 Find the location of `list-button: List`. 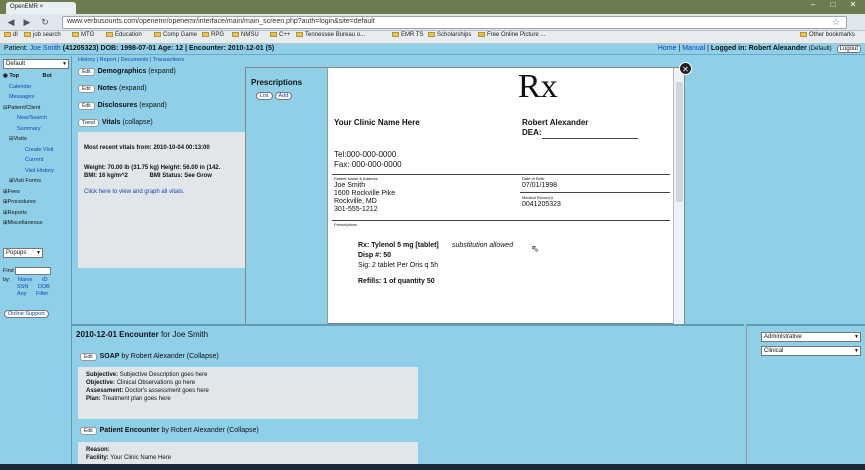

list-button: List is located at coordinates (264, 96).